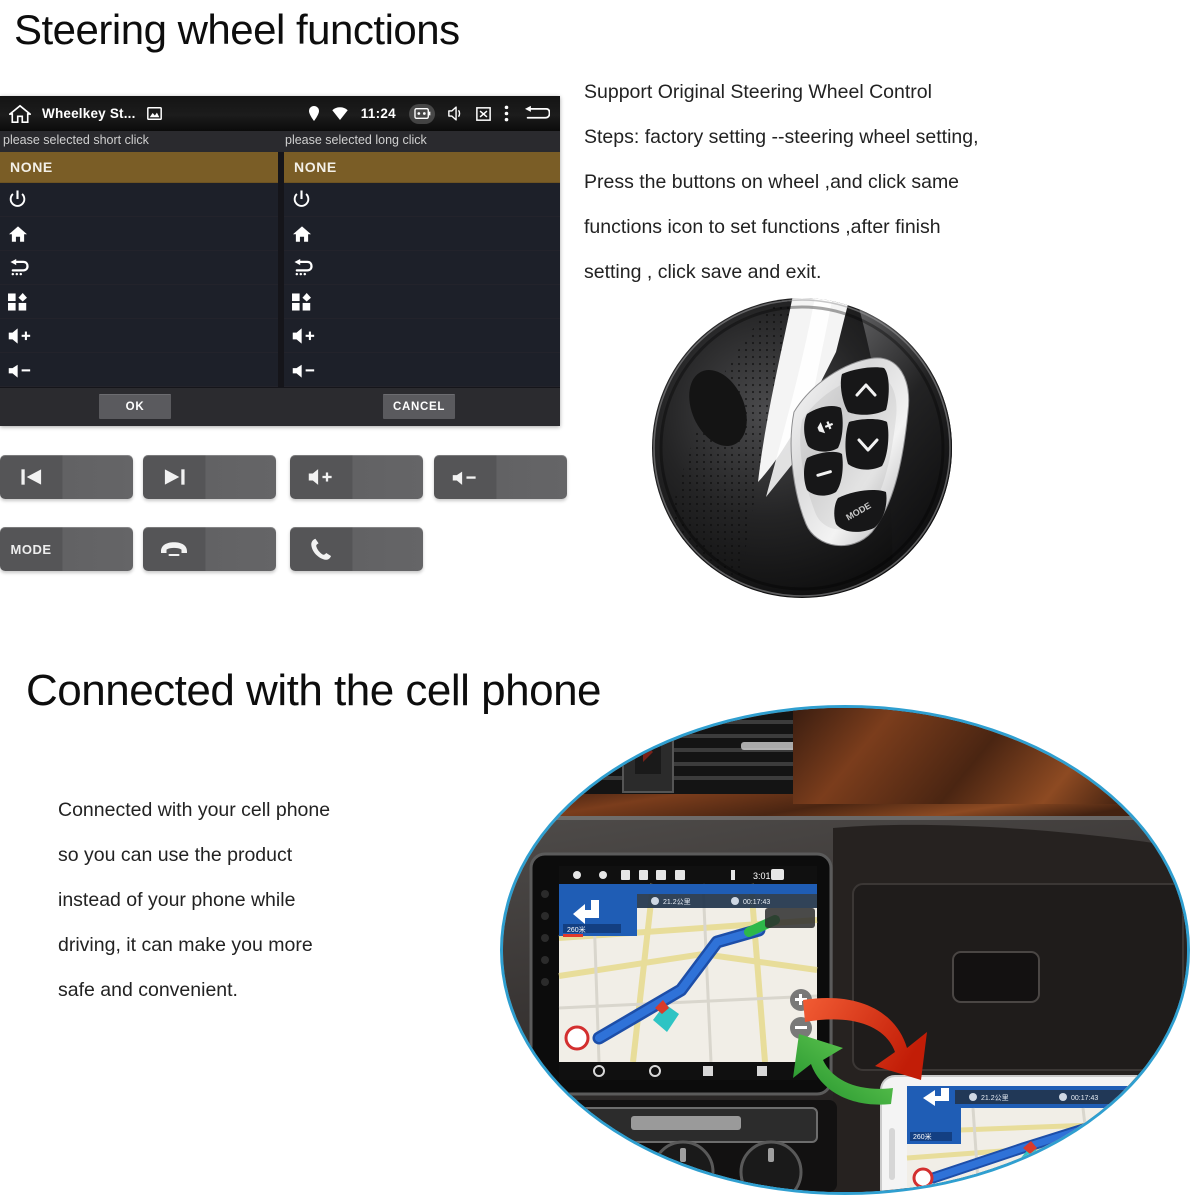  What do you see at coordinates (31, 477) in the screenshot?
I see `skip-previous-icon` at bounding box center [31, 477].